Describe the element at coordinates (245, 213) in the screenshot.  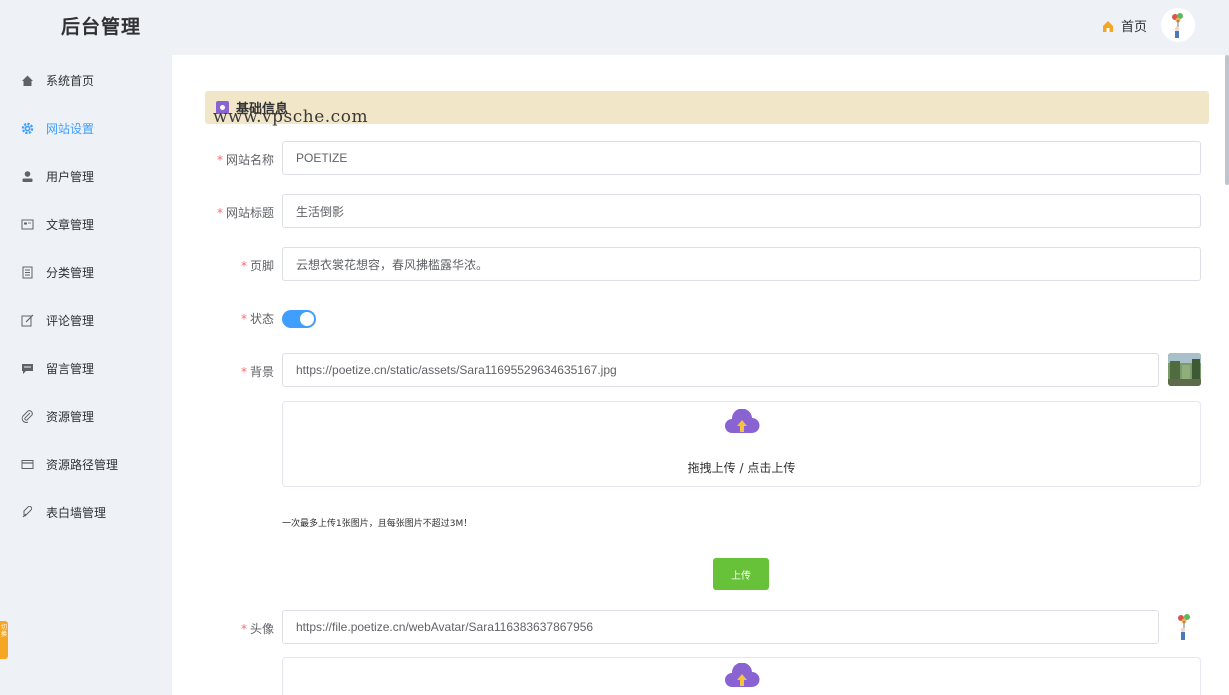
I see `site-title-label: * 网站标题` at that location.